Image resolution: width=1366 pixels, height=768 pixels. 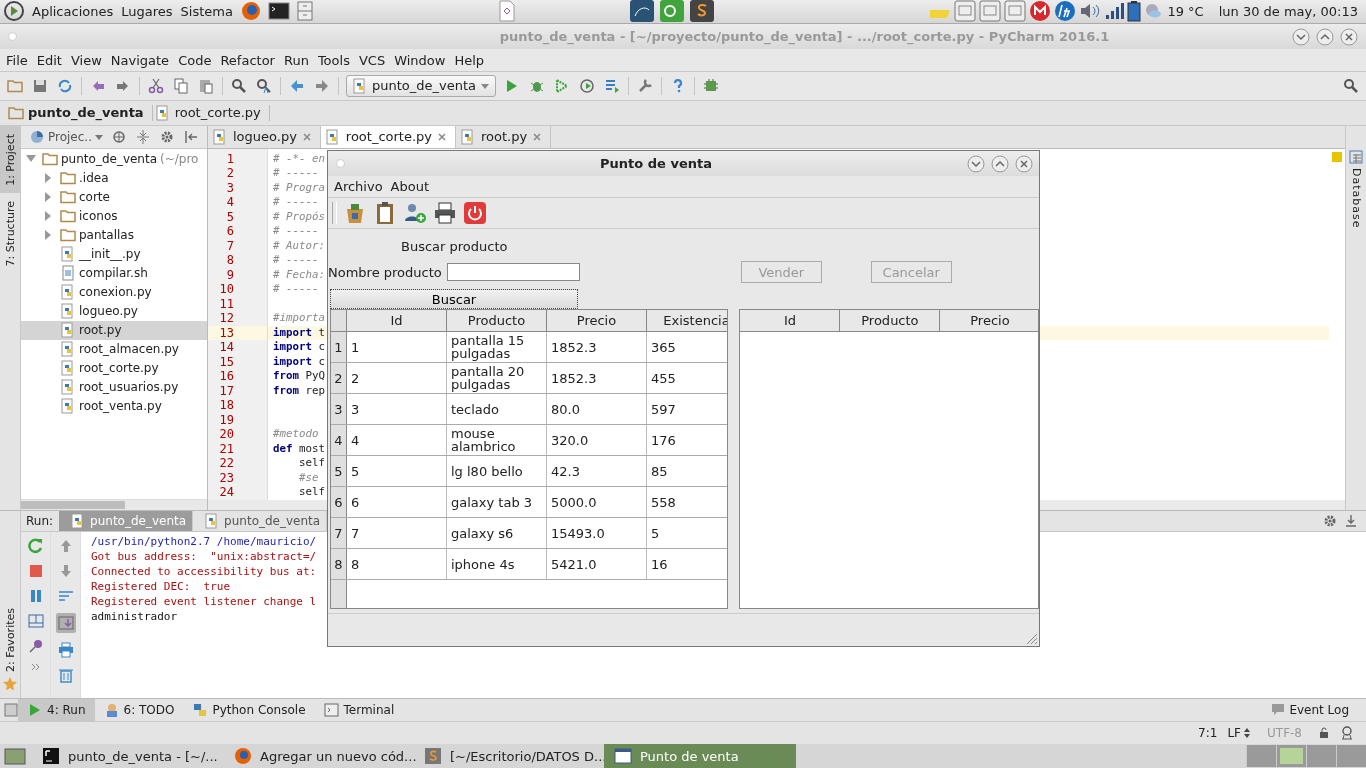 What do you see at coordinates (10, 234) in the screenshot?
I see `tool-window-tab: 7: Structure` at bounding box center [10, 234].